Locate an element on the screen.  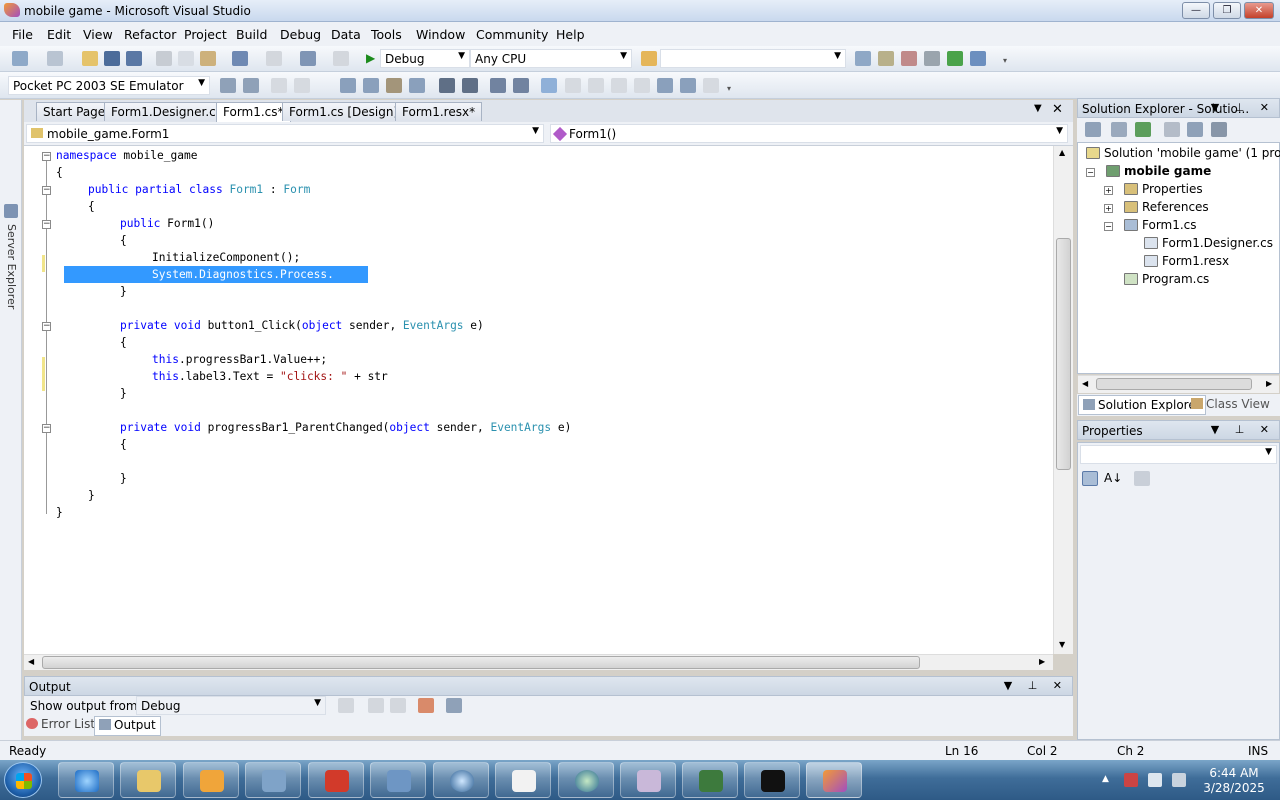
menu-debug: Debug is located at coordinates (300, 34).